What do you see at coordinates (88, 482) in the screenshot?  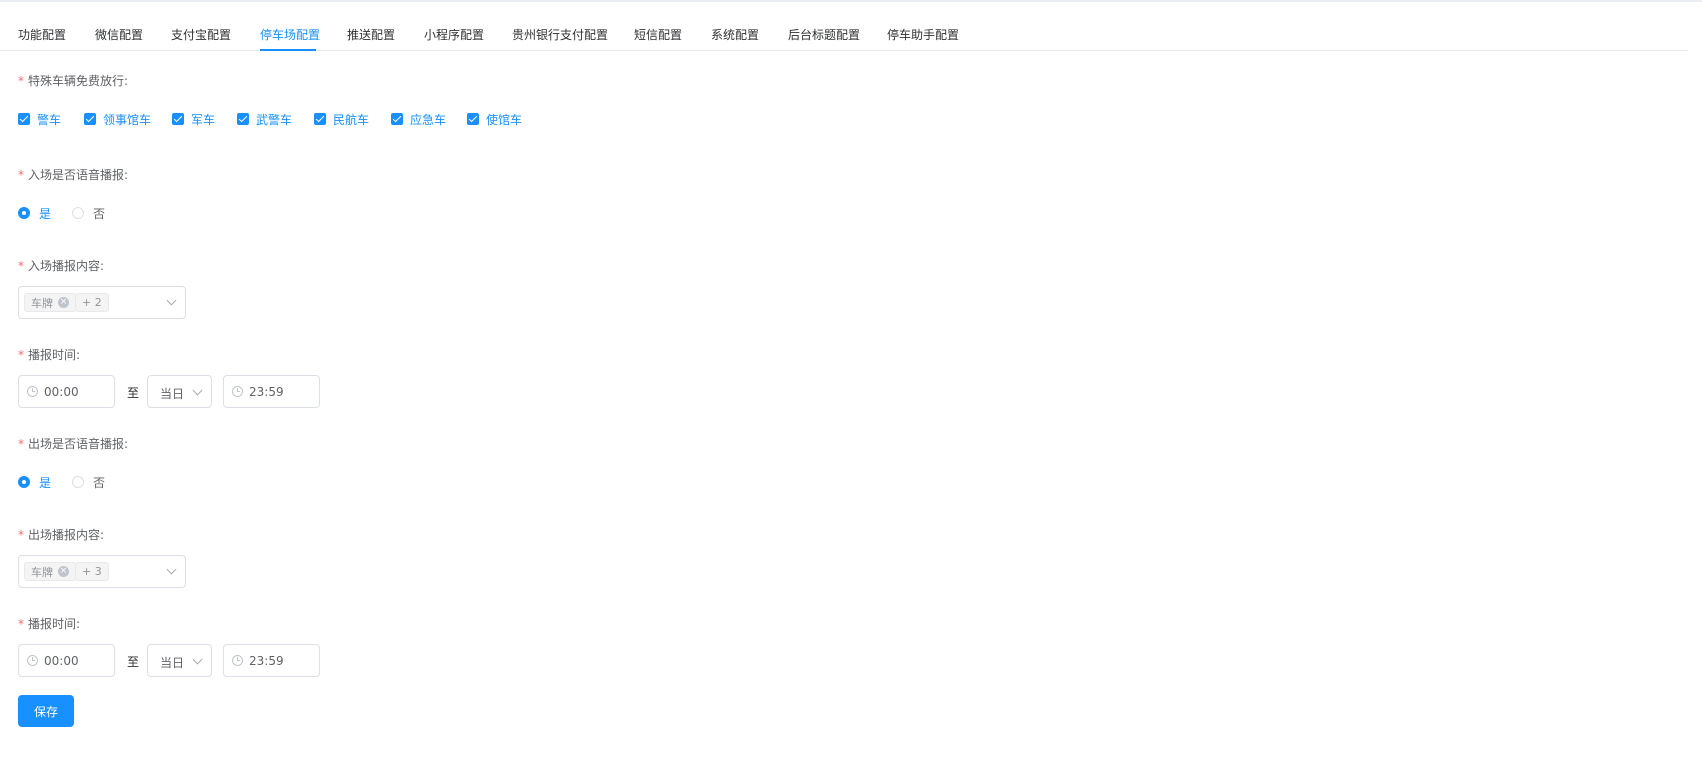 I see `exit-voice-no-radio: 否` at bounding box center [88, 482].